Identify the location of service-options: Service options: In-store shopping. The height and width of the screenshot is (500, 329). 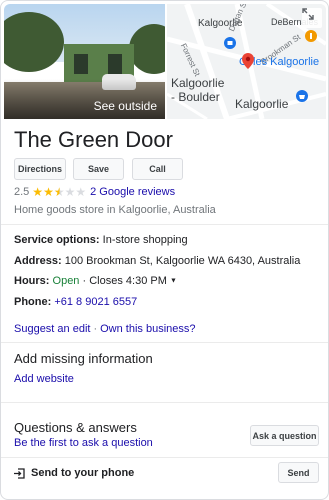
(101, 240).